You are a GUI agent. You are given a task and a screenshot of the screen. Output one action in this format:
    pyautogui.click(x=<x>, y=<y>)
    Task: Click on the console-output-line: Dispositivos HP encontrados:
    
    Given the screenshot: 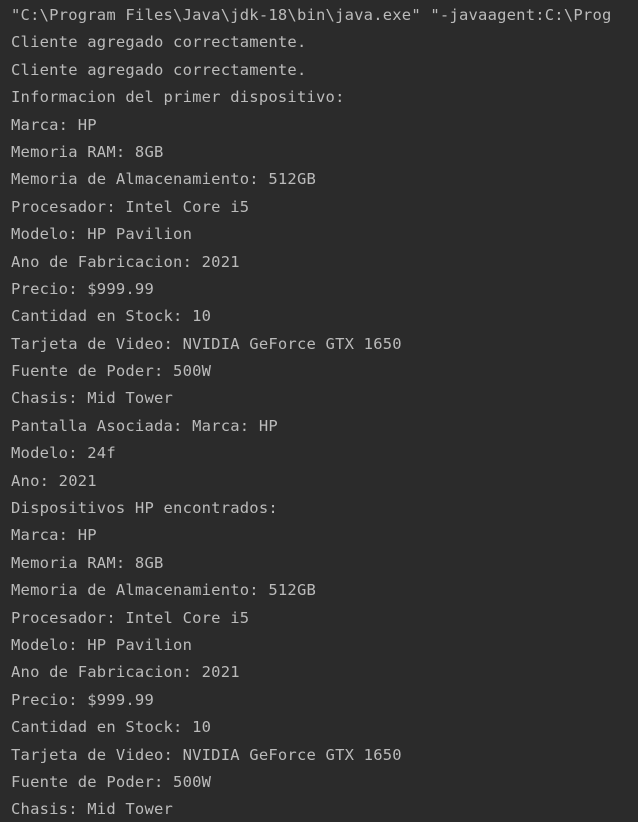 What is the action you would take?
    pyautogui.click(x=144, y=508)
    